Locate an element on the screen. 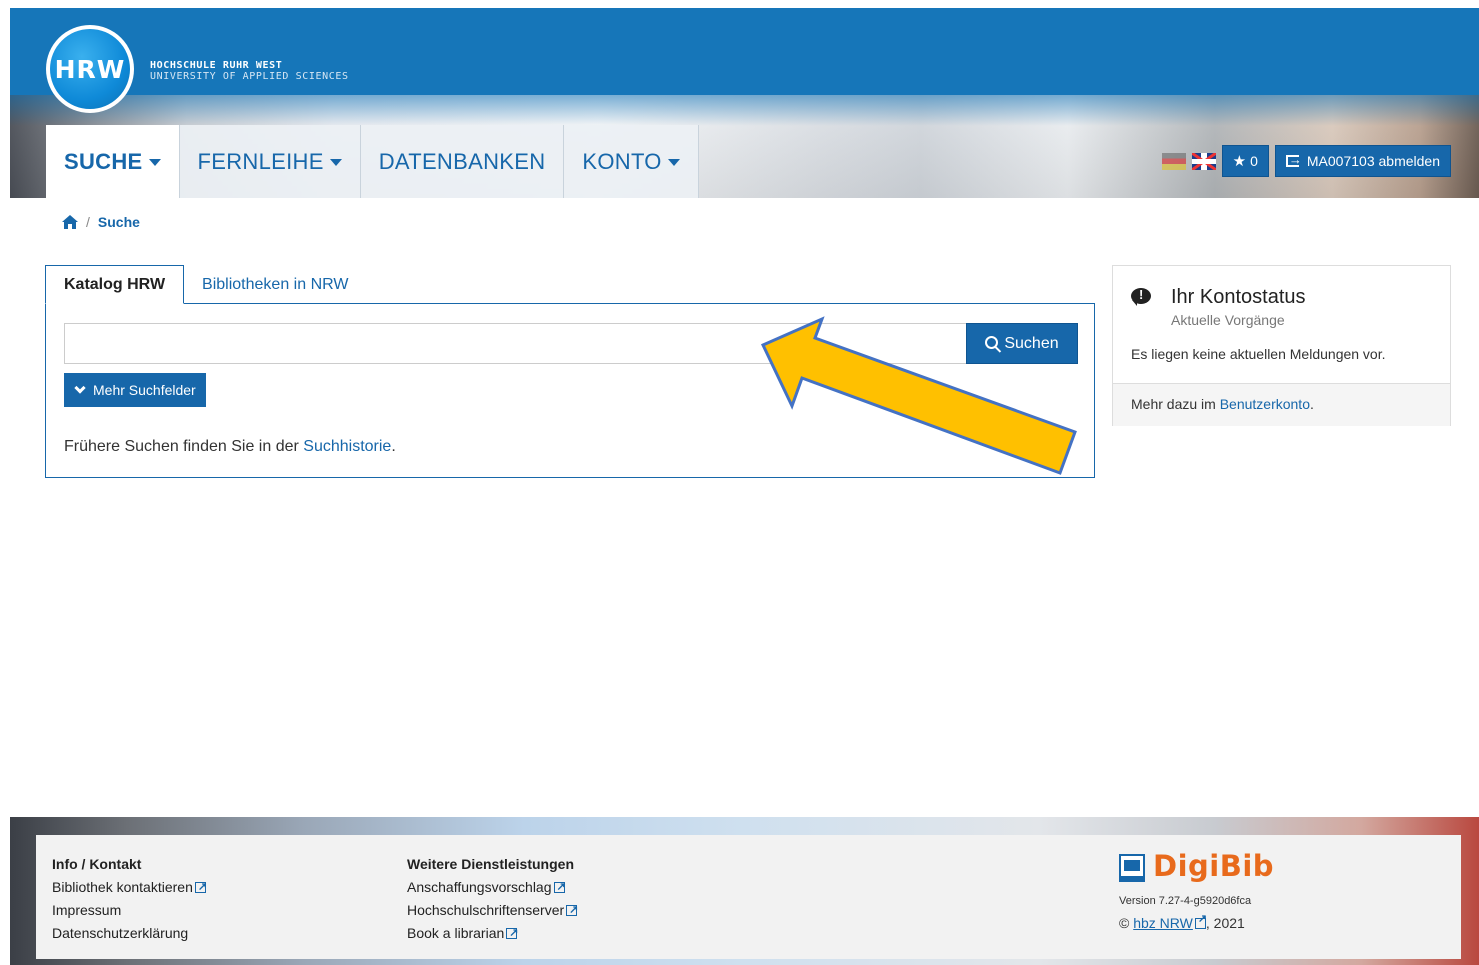 This screenshot has width=1479, height=965. hrw-logo: HRW is located at coordinates (90, 69).